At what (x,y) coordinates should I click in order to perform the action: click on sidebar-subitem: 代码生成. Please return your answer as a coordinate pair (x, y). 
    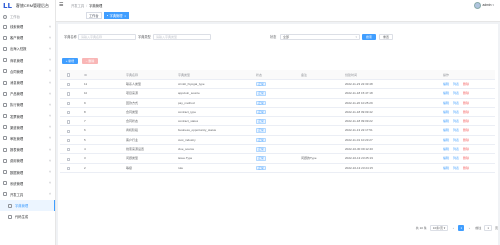
    Looking at the image, I should click on (27, 216).